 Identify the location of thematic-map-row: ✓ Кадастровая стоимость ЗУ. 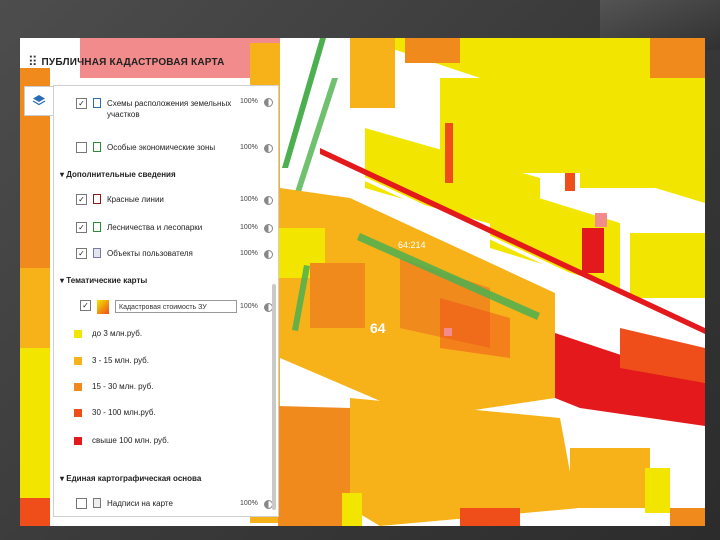
(150, 307).